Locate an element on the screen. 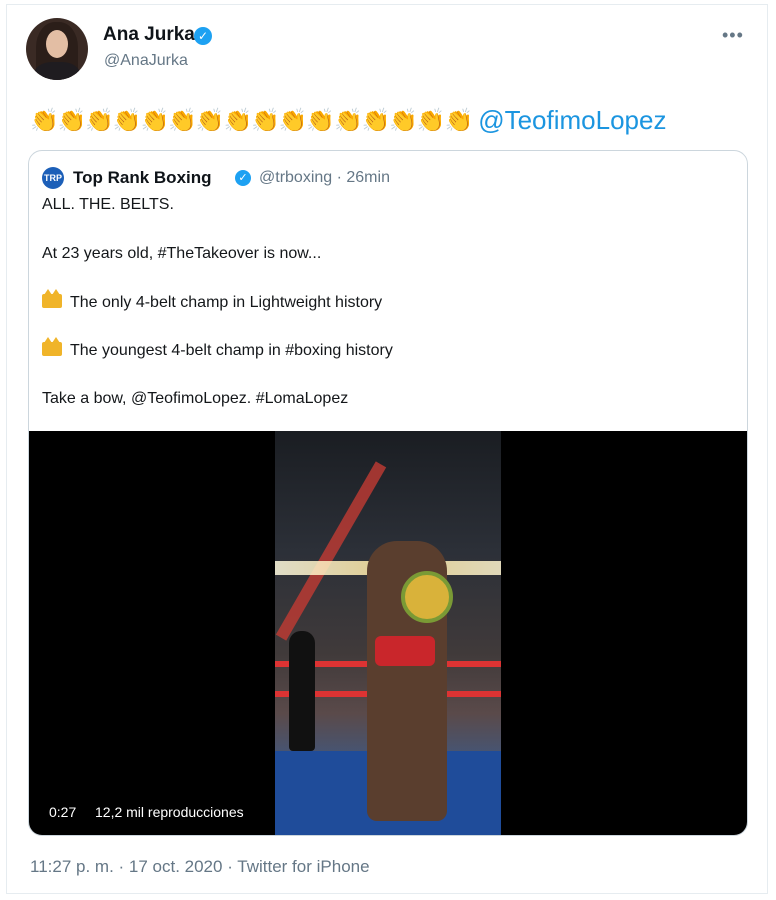 Image resolution: width=776 pixels, height=900 pixels. video-duration: 0:27 is located at coordinates (63, 812).